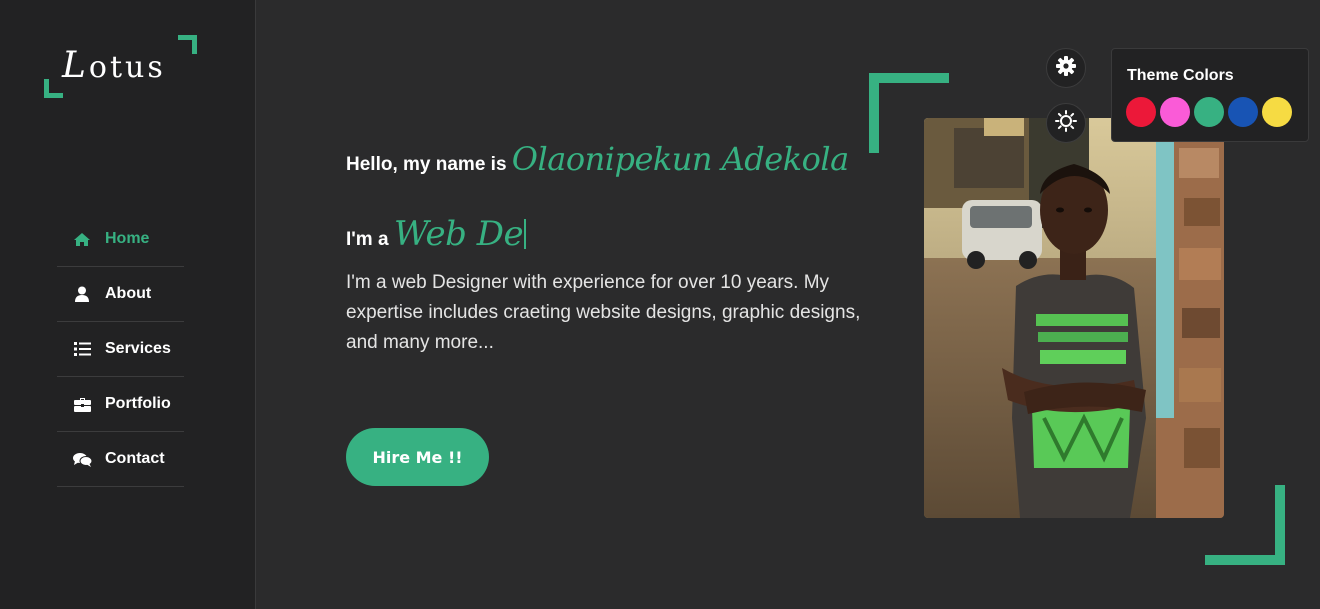 This screenshot has height=609, width=1320. I want to click on gear-icon, so click(1066, 68).